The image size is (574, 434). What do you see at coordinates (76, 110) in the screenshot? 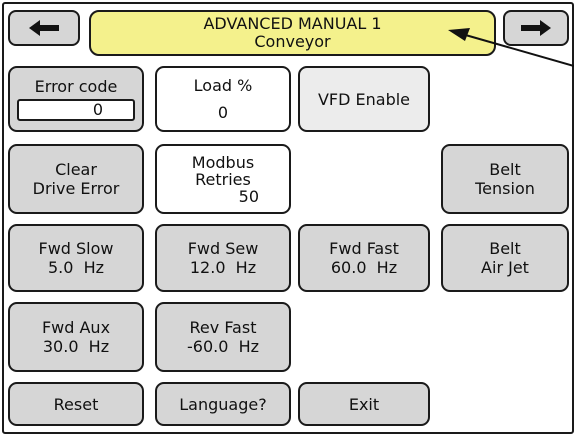
I see `error-code-value: 0` at bounding box center [76, 110].